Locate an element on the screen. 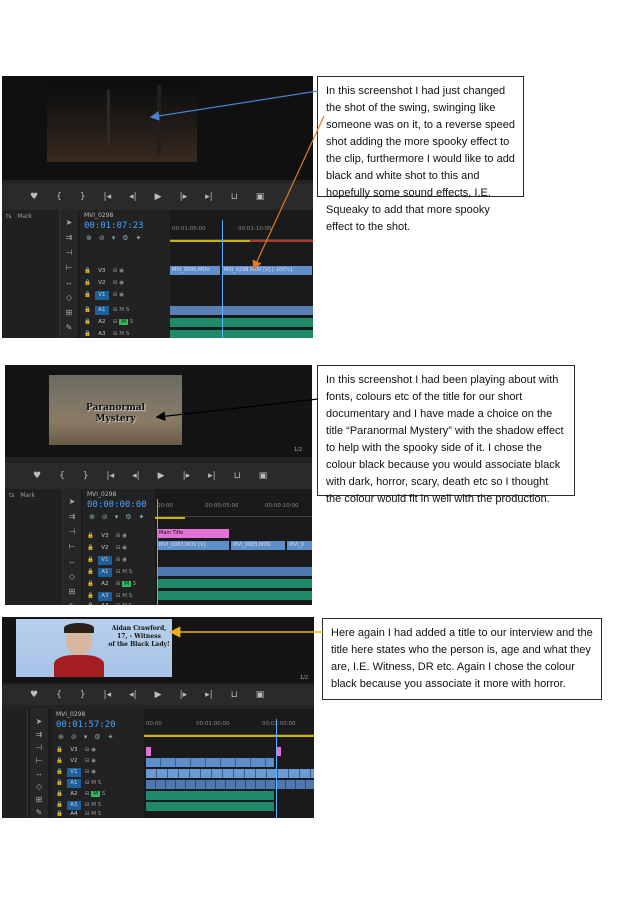  video-clip: MVI_0298.MOV [V] [-100%] is located at coordinates (267, 270).